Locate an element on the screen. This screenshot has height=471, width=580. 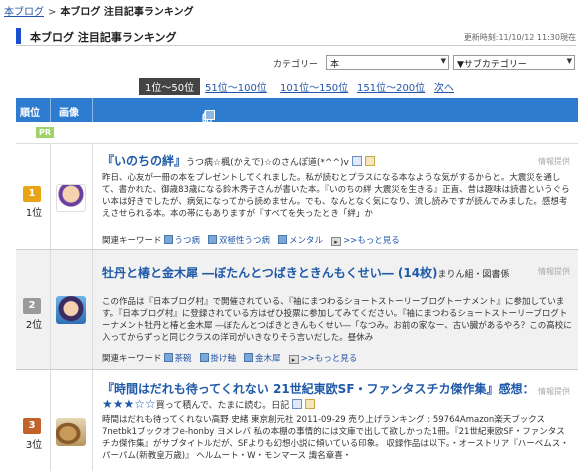
article-title-link: 牡丹と椿と金木犀 ―ぼたんとつばきときんもくせい― (14枚)まりん組・図書係 is located at coordinates (306, 272).